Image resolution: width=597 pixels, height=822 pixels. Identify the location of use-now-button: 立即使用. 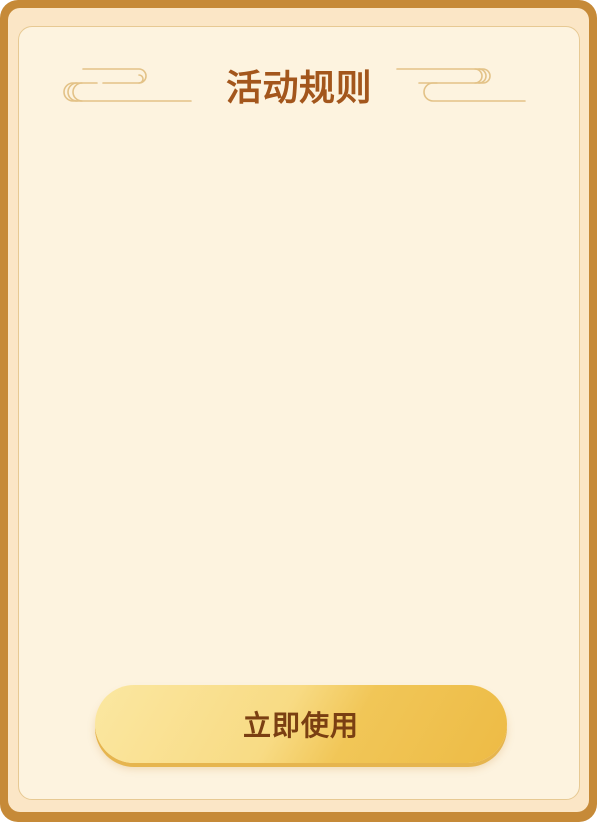
(301, 724).